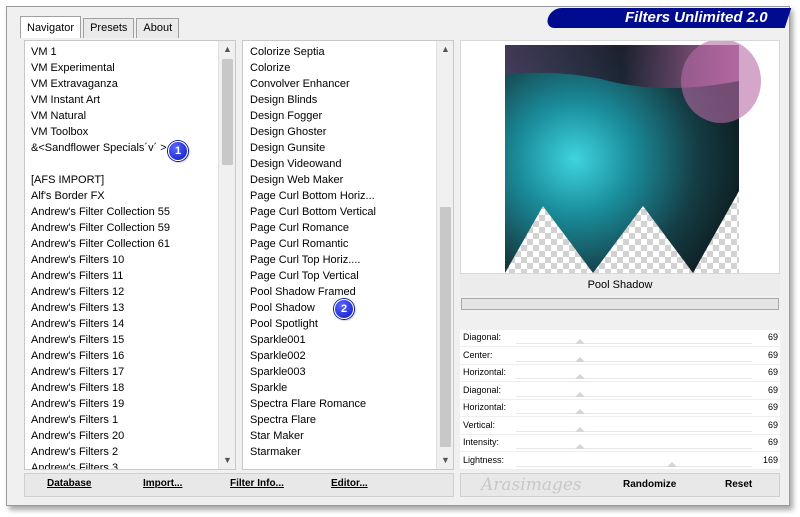  What do you see at coordinates (313, 324) in the screenshot?
I see `filter-item: Pool Spotlight` at bounding box center [313, 324].